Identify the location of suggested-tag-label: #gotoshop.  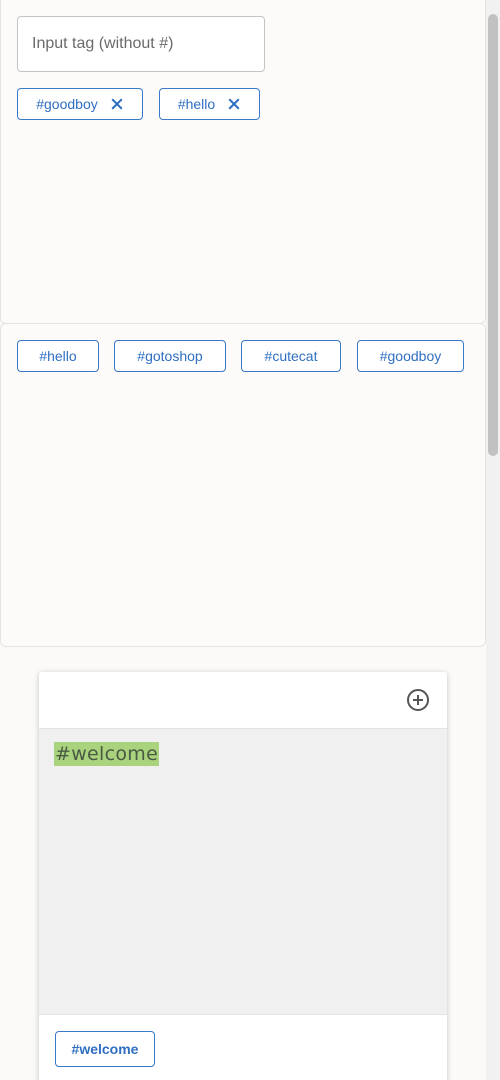
(170, 356).